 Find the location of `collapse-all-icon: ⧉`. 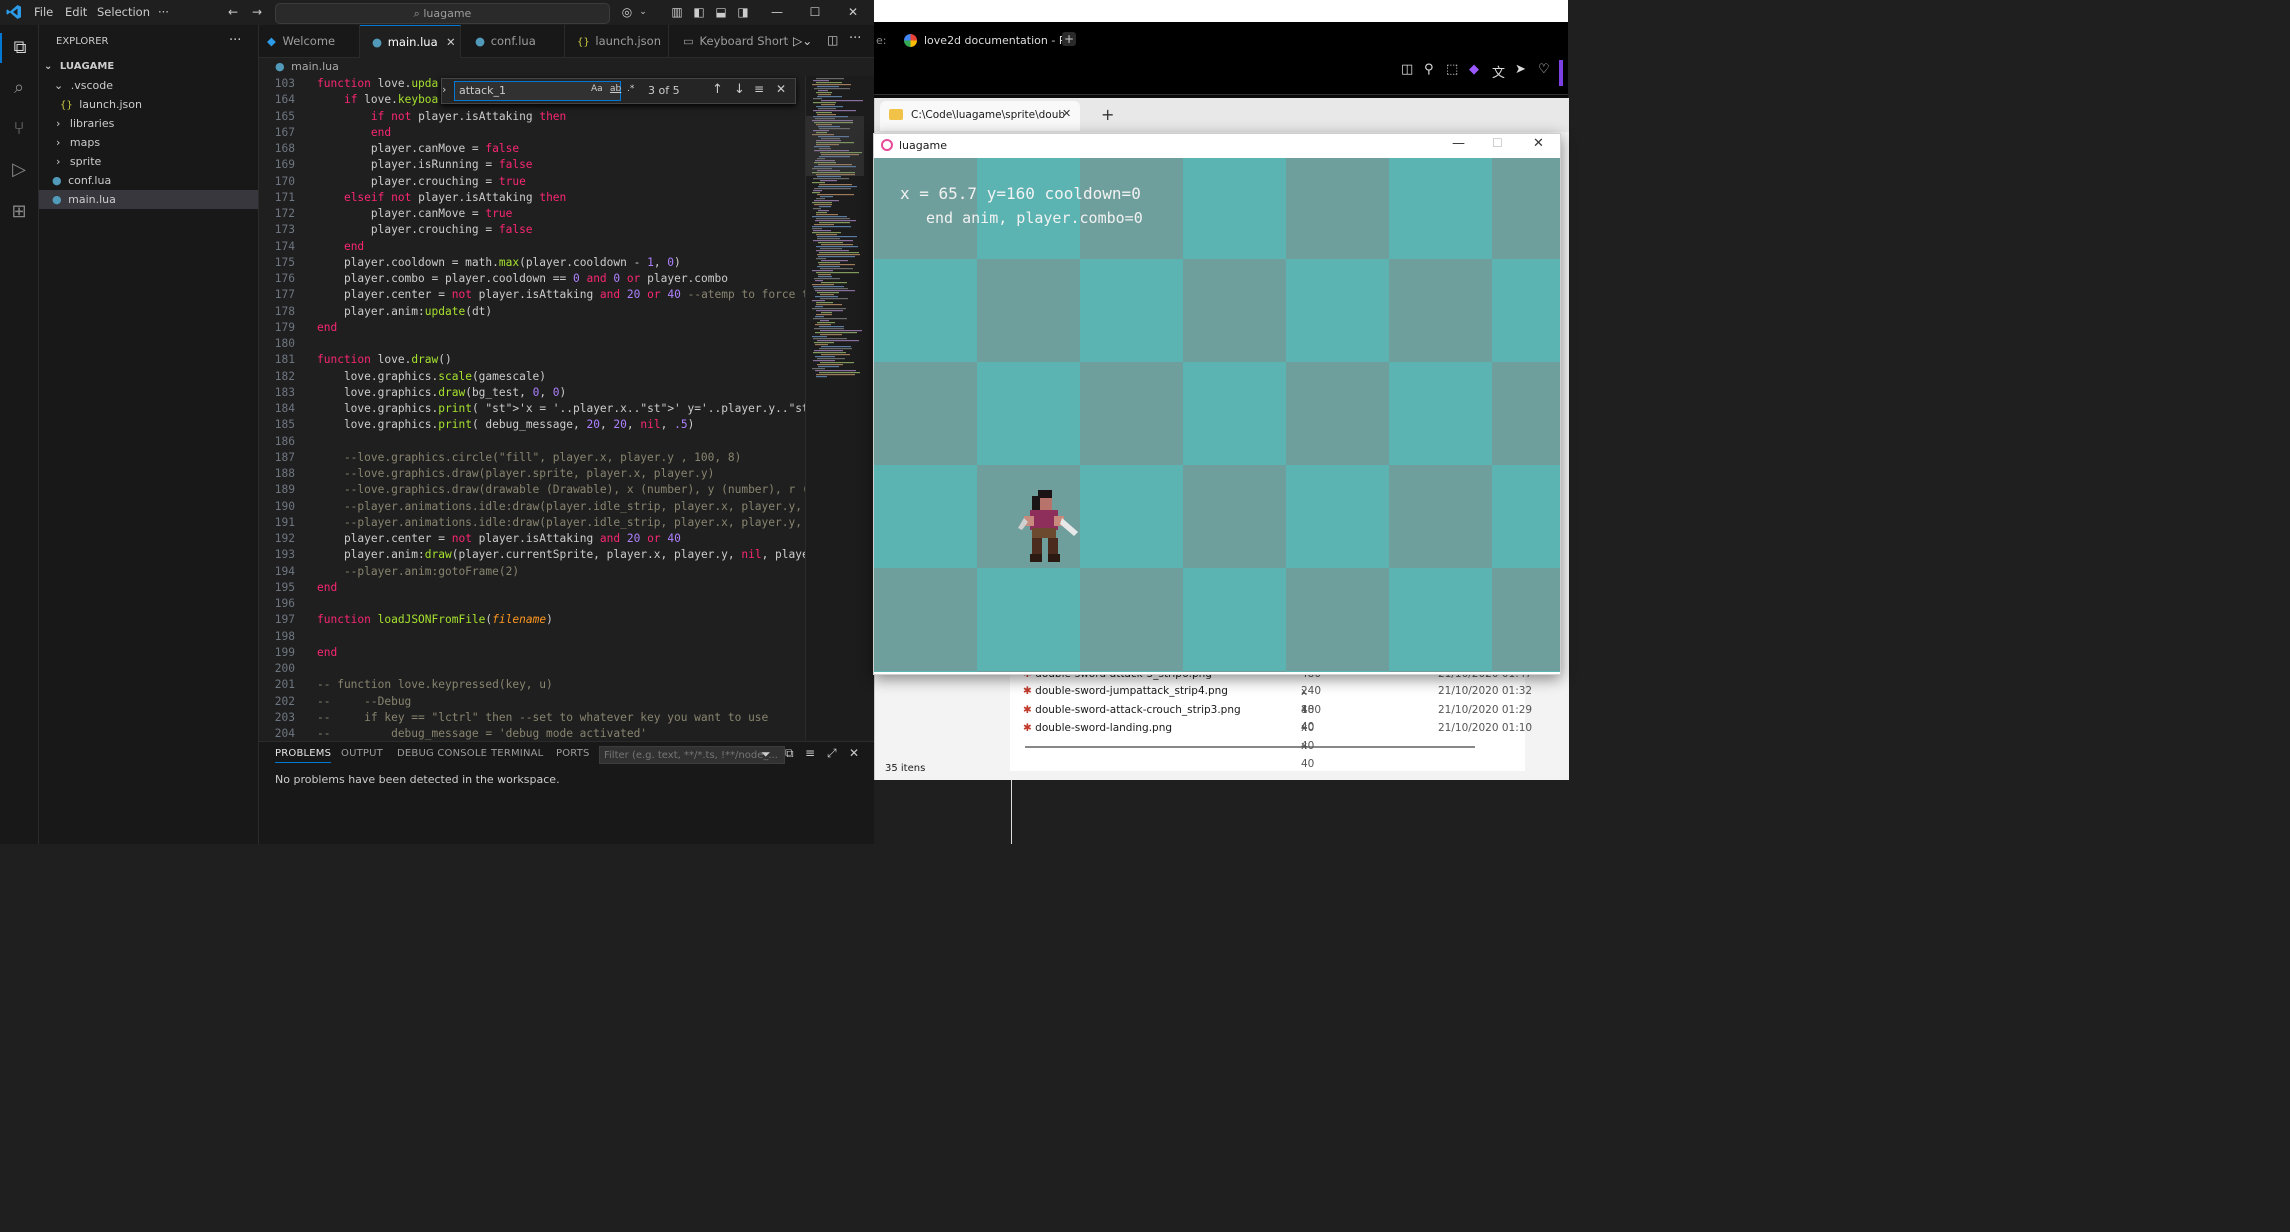

collapse-all-icon: ⧉ is located at coordinates (789, 753).